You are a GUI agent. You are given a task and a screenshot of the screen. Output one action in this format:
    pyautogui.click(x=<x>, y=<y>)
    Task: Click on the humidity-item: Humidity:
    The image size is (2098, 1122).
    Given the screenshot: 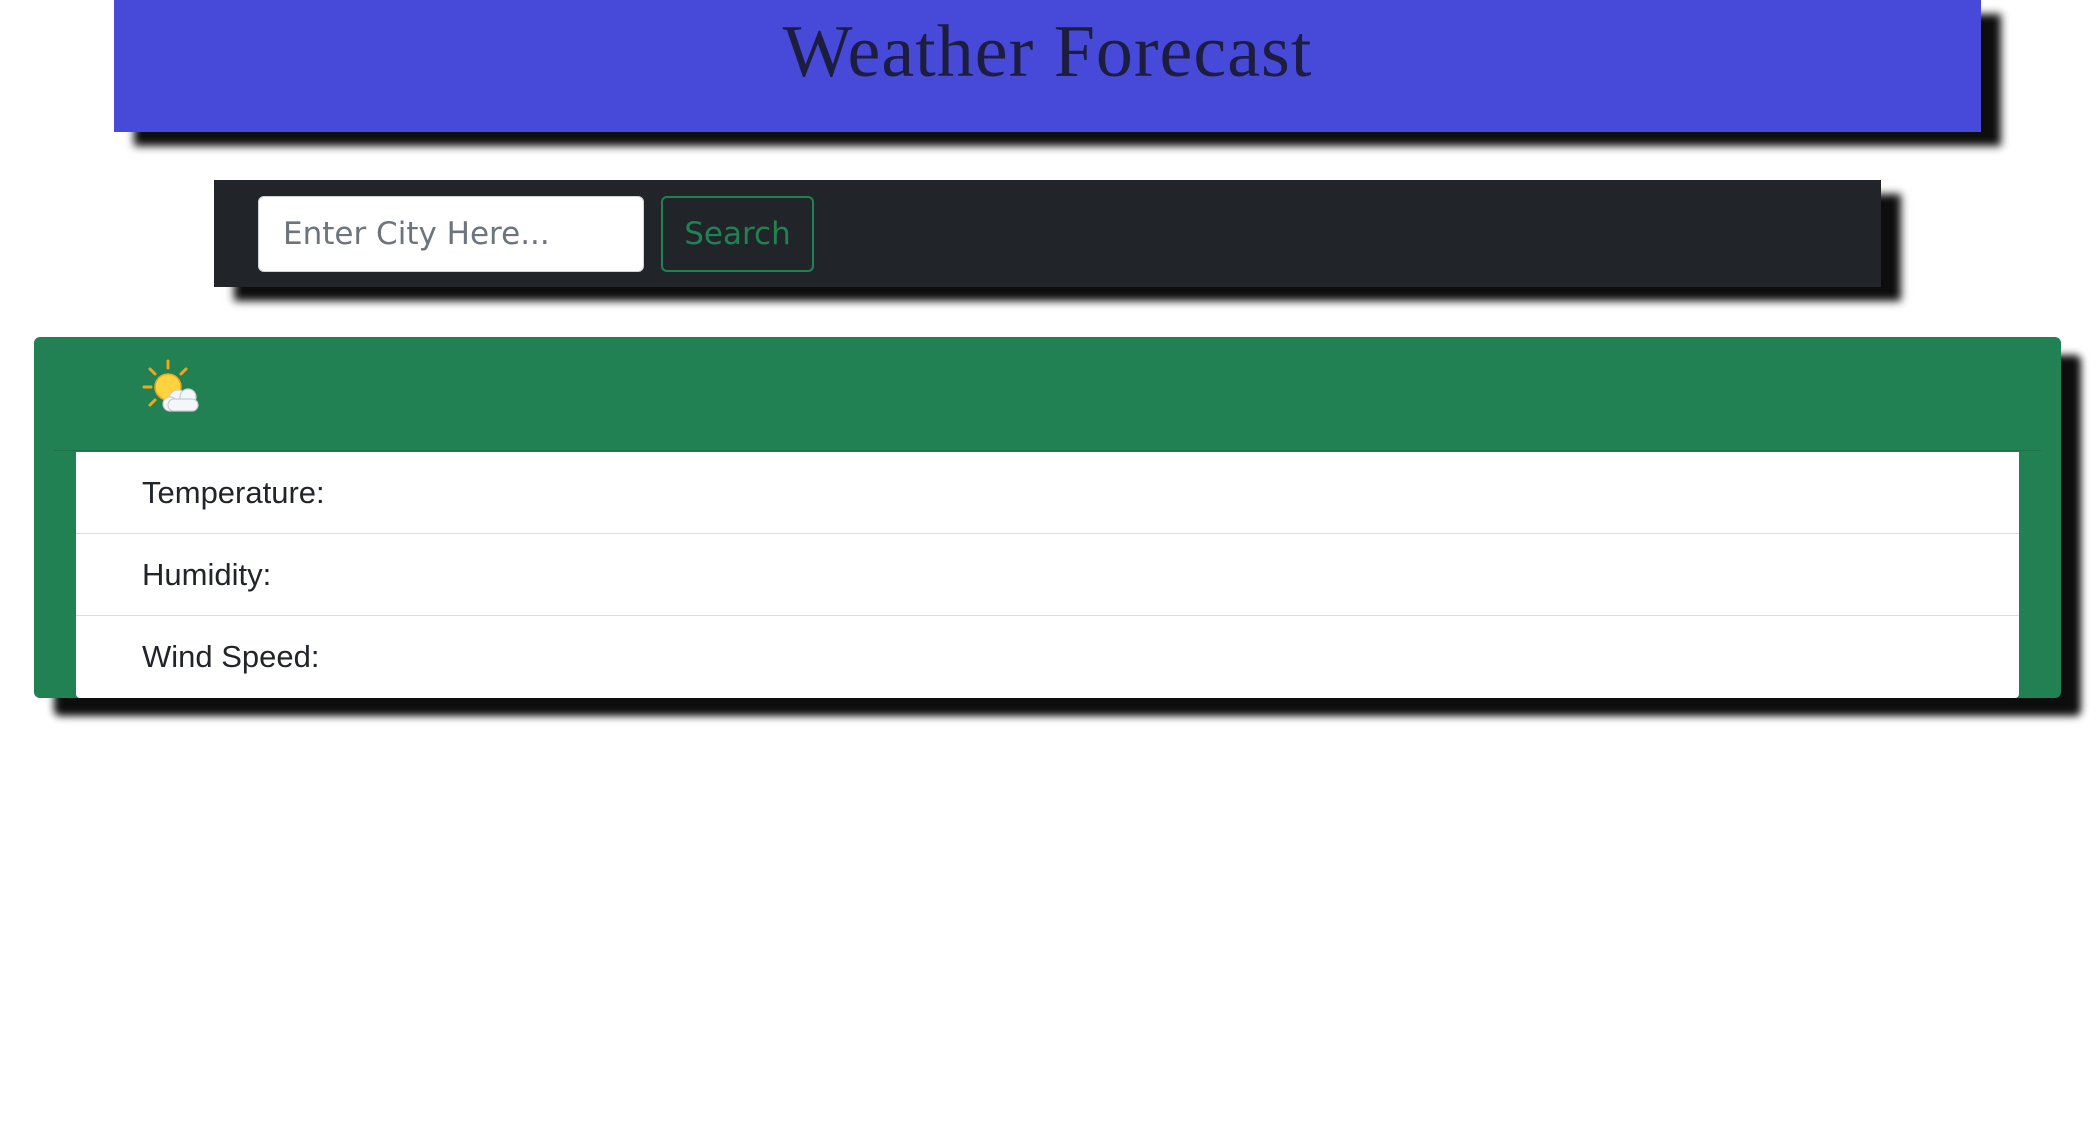 What is the action you would take?
    pyautogui.click(x=1047, y=575)
    